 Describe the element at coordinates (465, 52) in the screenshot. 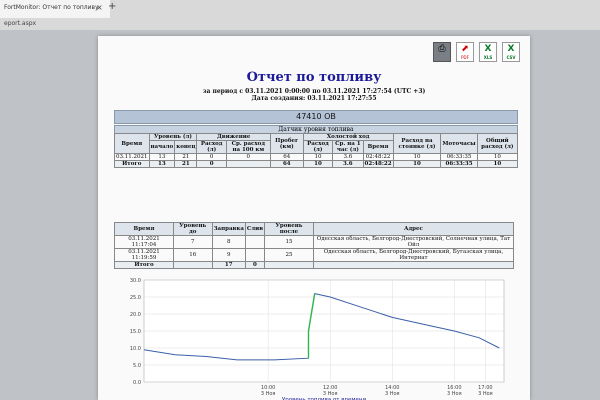

I see `pdf-icon: ⬈ PDF` at that location.